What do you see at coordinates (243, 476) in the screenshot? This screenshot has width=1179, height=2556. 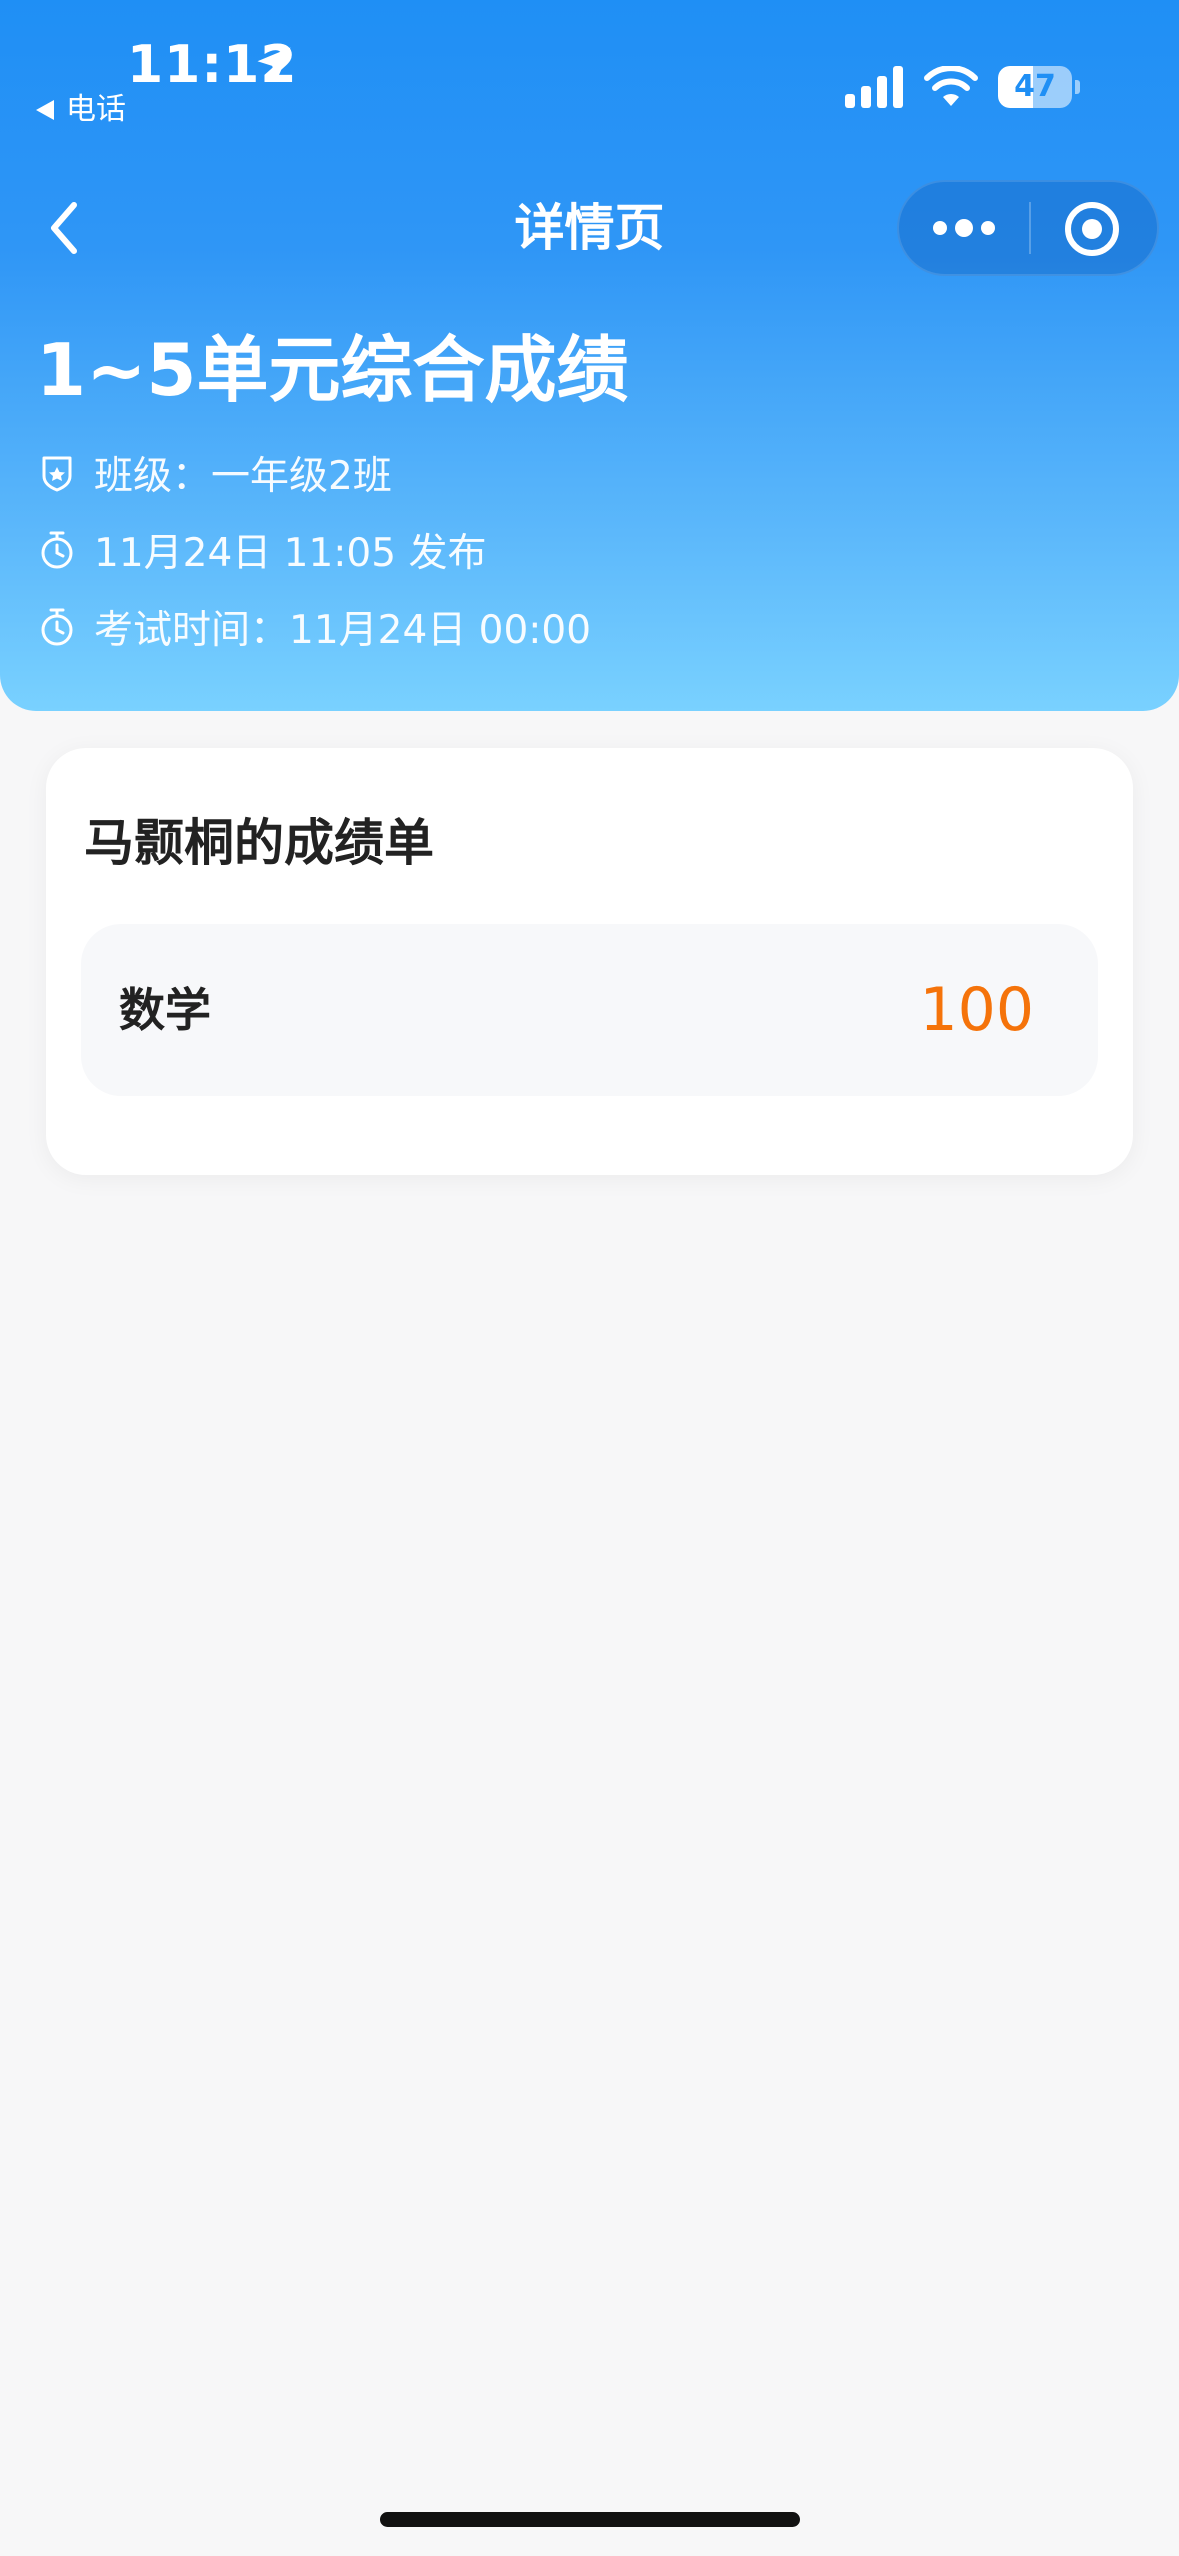 I see `info-class-text: 班级：一年级2班` at bounding box center [243, 476].